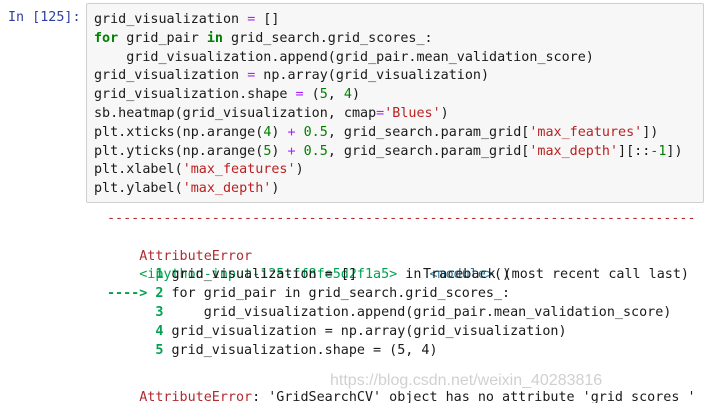 The width and height of the screenshot is (706, 403). Describe the element at coordinates (106, 38) in the screenshot. I see `code-token: for` at that location.